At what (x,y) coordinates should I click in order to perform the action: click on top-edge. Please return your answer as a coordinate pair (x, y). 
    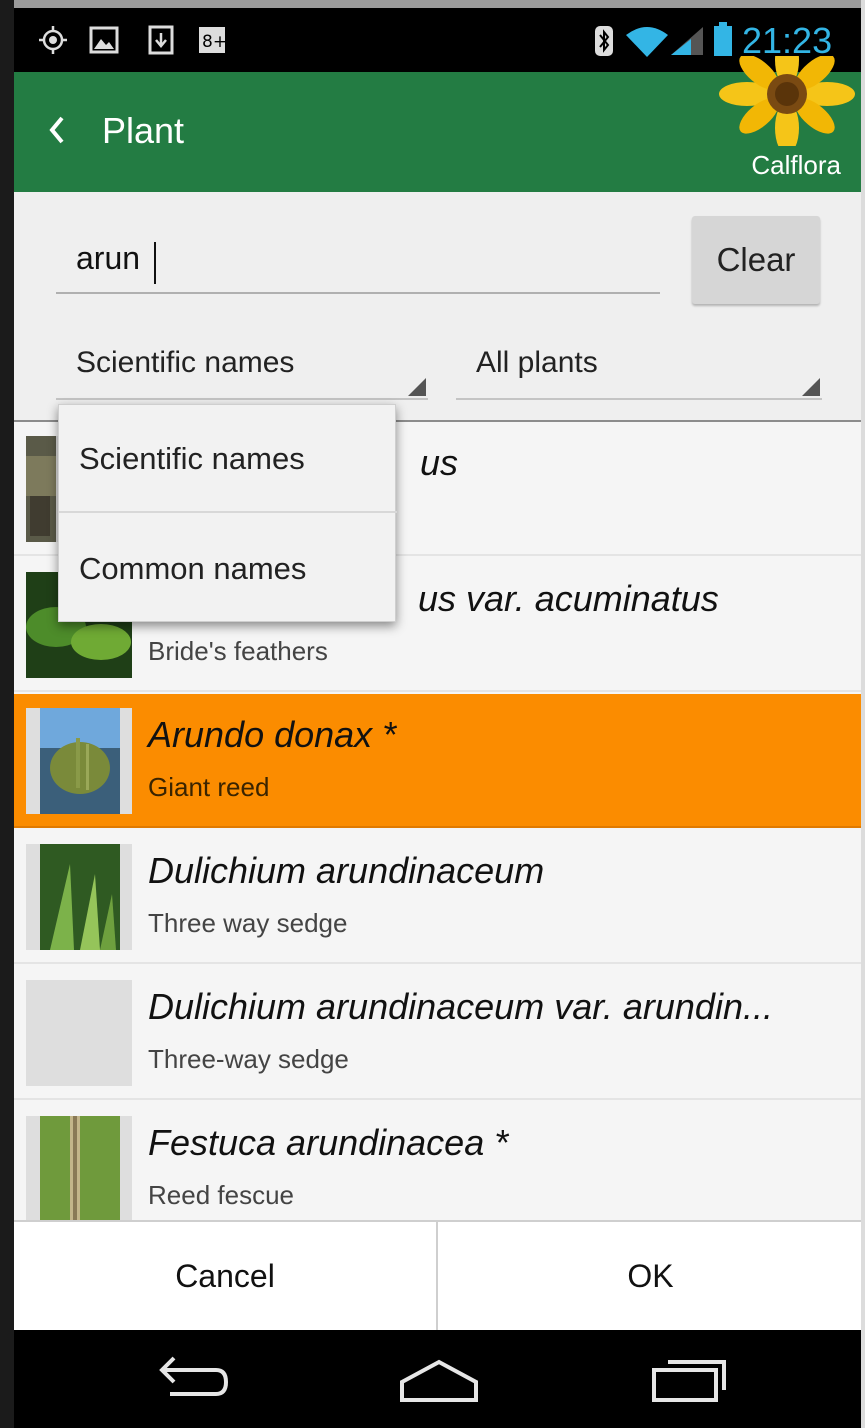
    Looking at the image, I should click on (432, 4).